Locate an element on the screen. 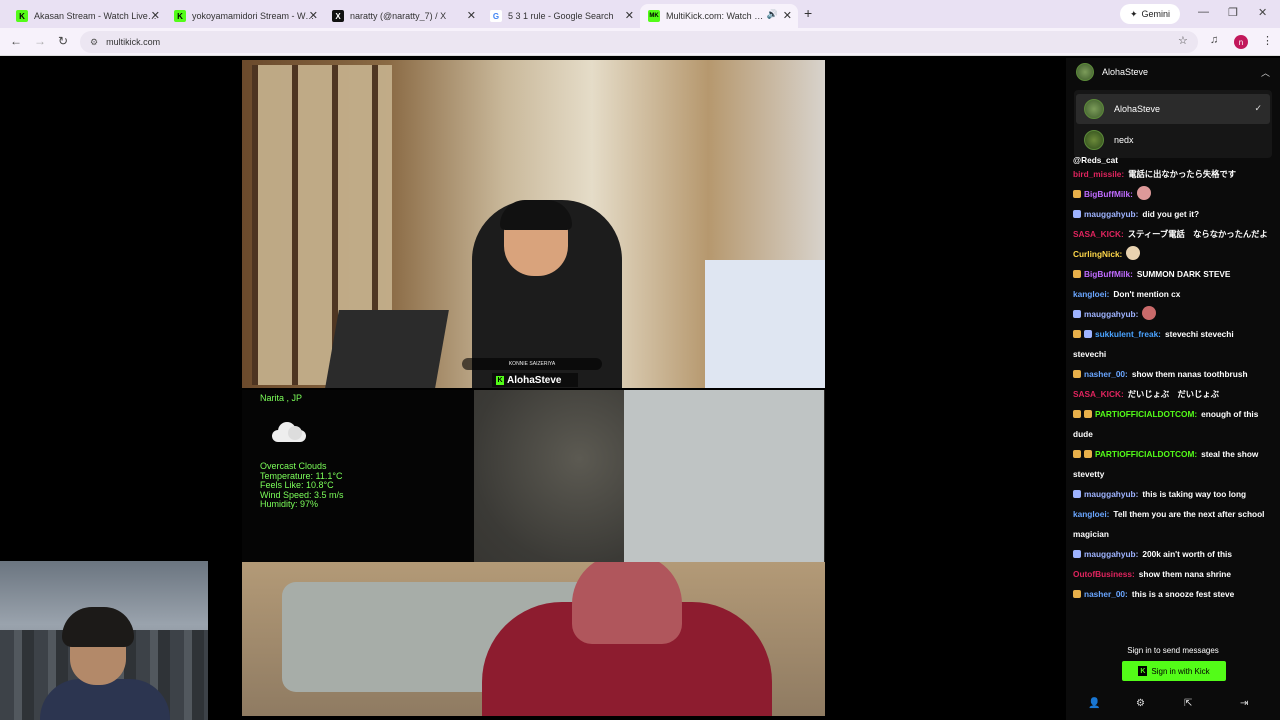 The width and height of the screenshot is (1280, 720). multikick-favicon-icon: MK is located at coordinates (654, 16).